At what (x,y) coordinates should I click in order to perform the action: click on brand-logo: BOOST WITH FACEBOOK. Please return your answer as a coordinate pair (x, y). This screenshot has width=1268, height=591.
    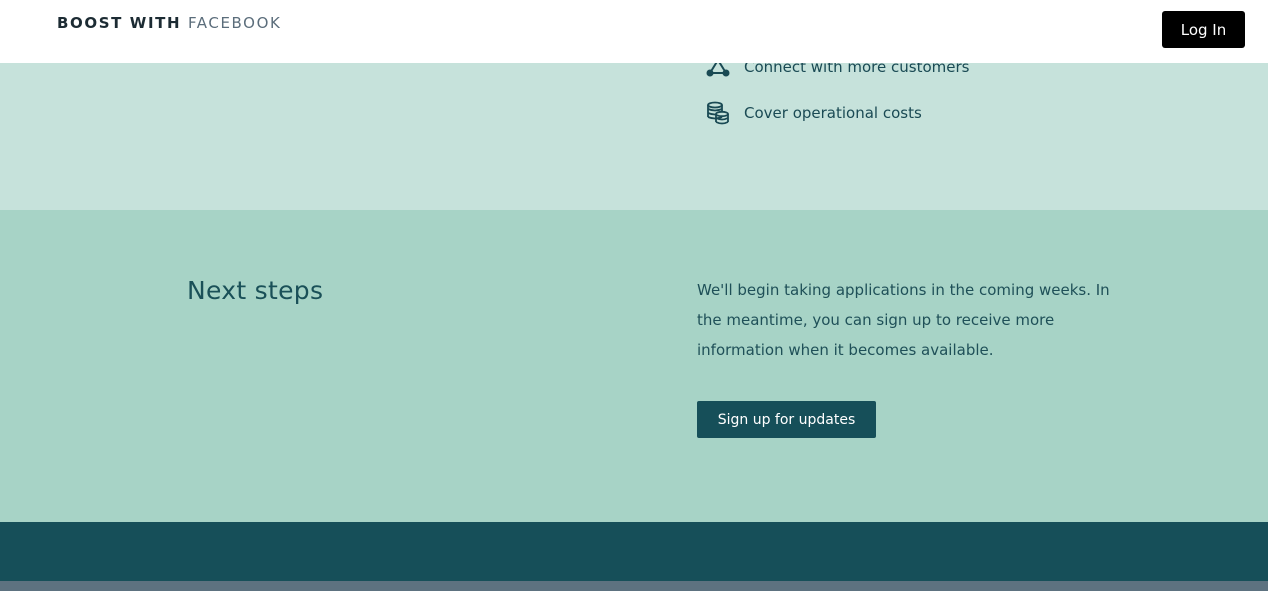
    Looking at the image, I should click on (169, 23).